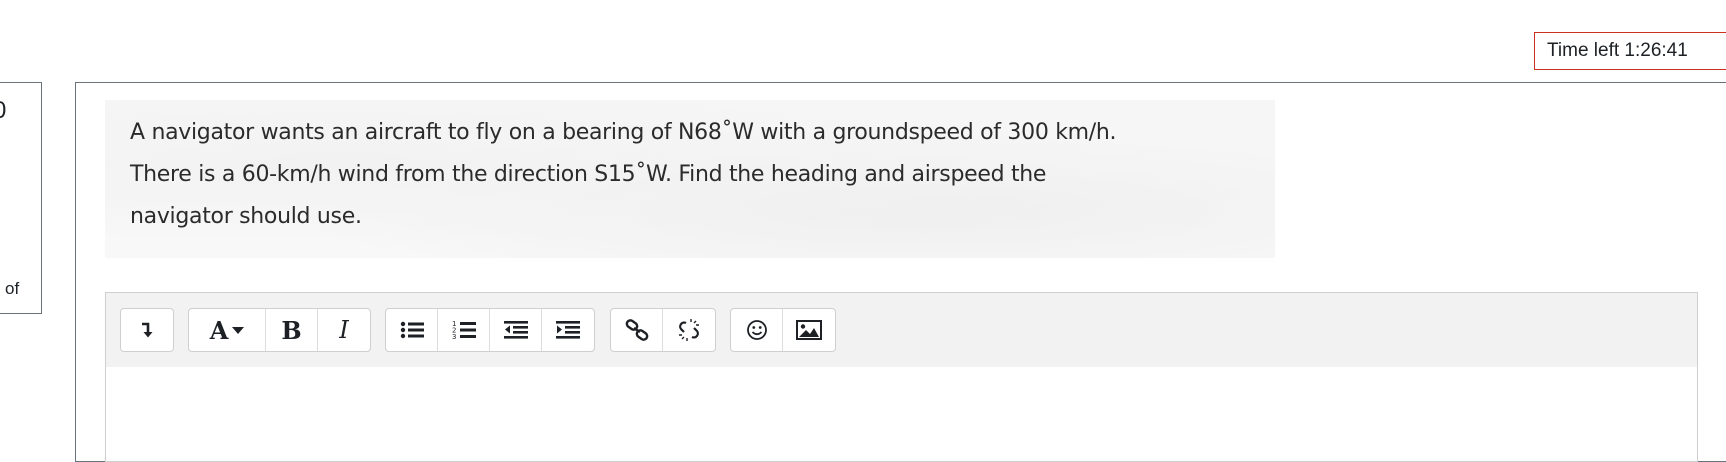 The width and height of the screenshot is (1726, 462). I want to click on emoticon-icon, so click(757, 330).